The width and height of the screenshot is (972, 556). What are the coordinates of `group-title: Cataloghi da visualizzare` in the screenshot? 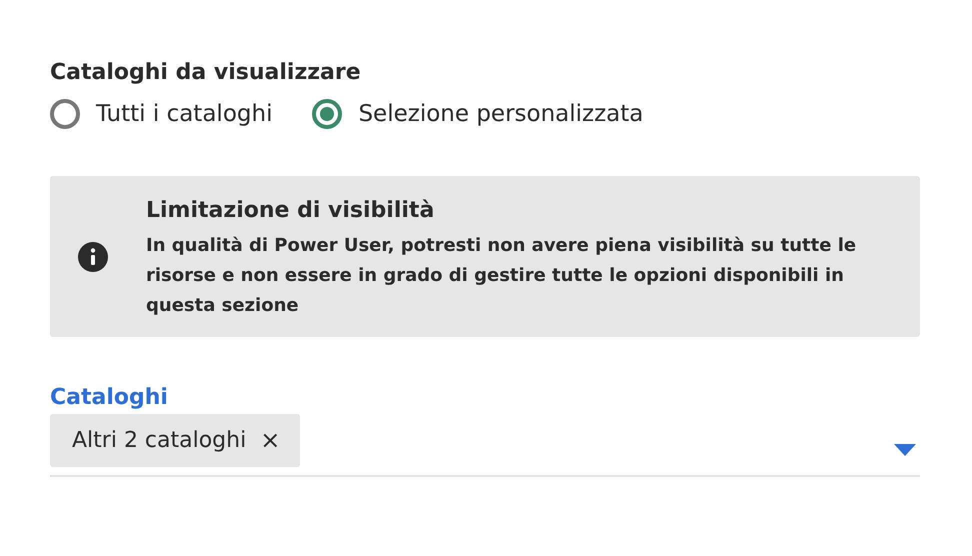 It's located at (206, 73).